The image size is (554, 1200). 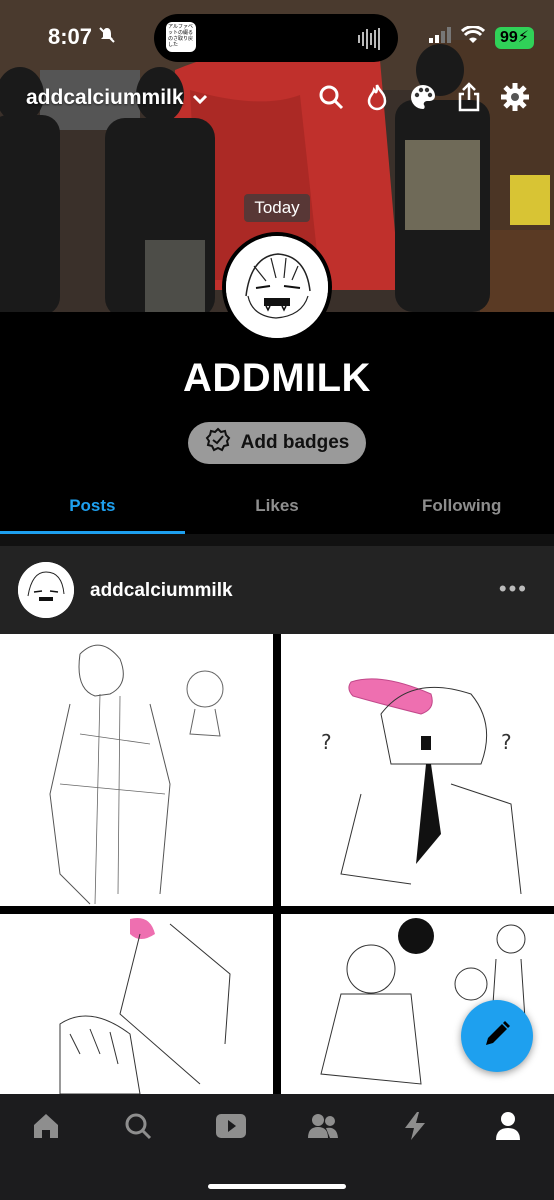 I want to click on add-badges-label: Add badges, so click(x=295, y=442).